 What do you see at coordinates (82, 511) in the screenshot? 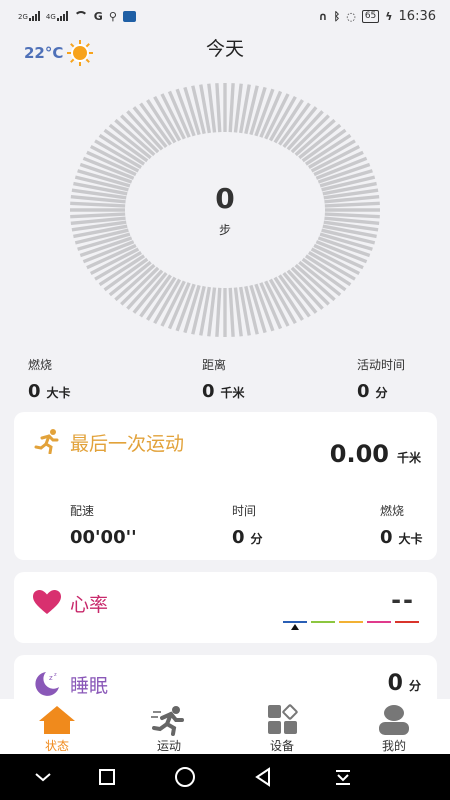
I see `pace-label: 配速` at bounding box center [82, 511].